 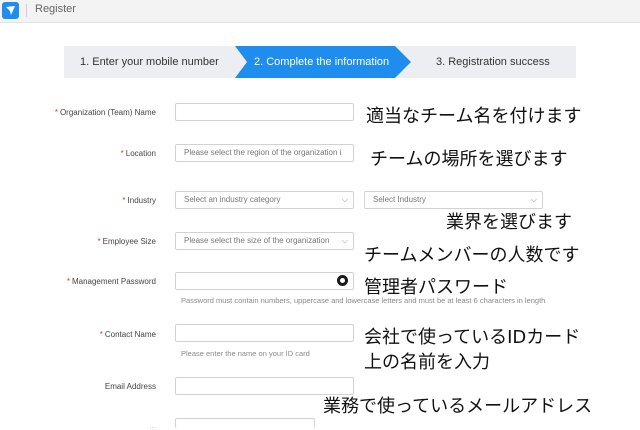 What do you see at coordinates (509, 222) in the screenshot?
I see `note-industry: 業界を選びます` at bounding box center [509, 222].